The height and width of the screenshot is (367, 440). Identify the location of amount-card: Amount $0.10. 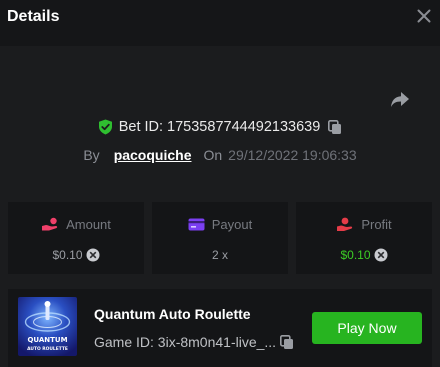
(76, 238).